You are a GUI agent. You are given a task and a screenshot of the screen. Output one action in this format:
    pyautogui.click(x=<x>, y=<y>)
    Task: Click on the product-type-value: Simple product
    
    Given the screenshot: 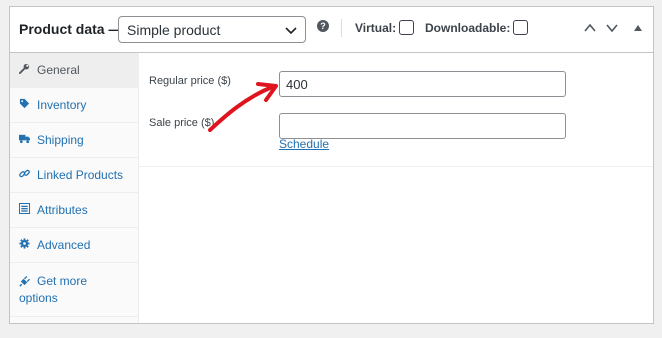 What is the action you would take?
    pyautogui.click(x=174, y=30)
    